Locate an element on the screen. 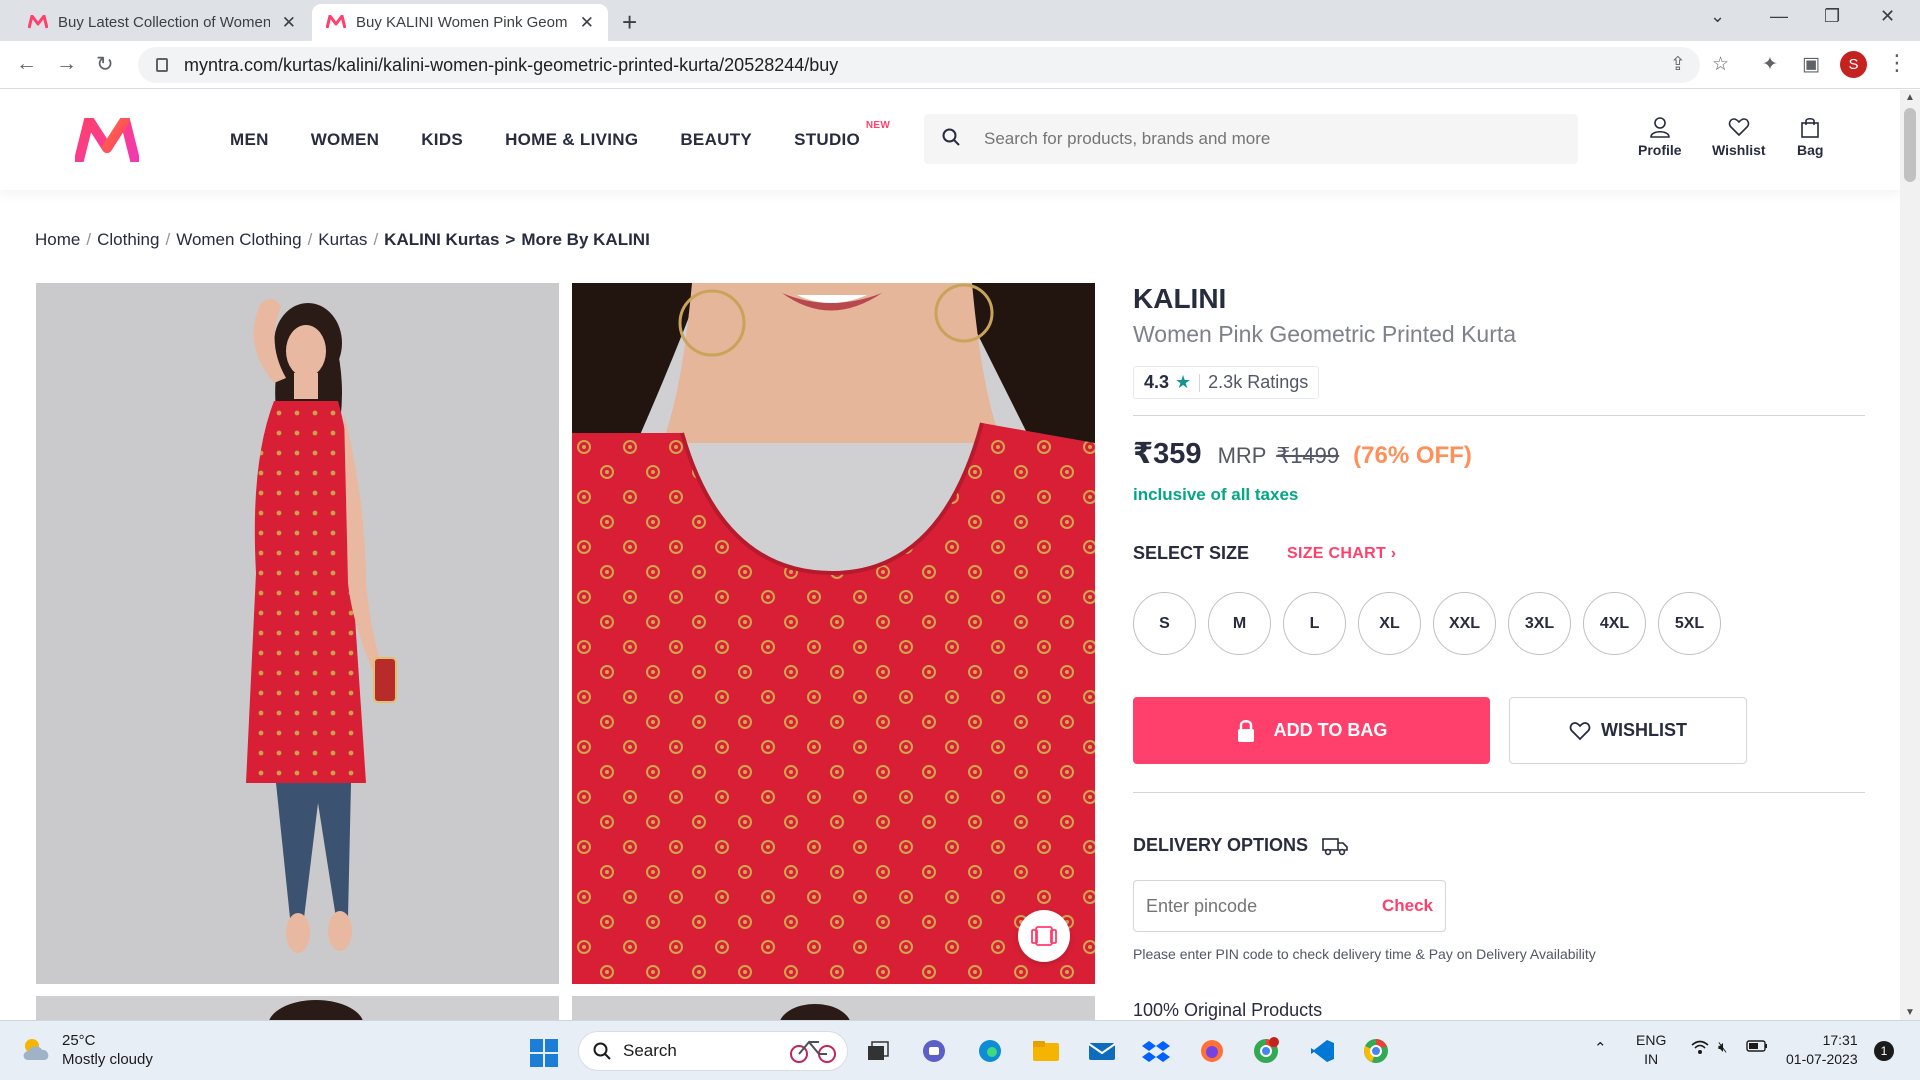  tab-search-chevron-icon: ⌄ is located at coordinates (1717, 16).